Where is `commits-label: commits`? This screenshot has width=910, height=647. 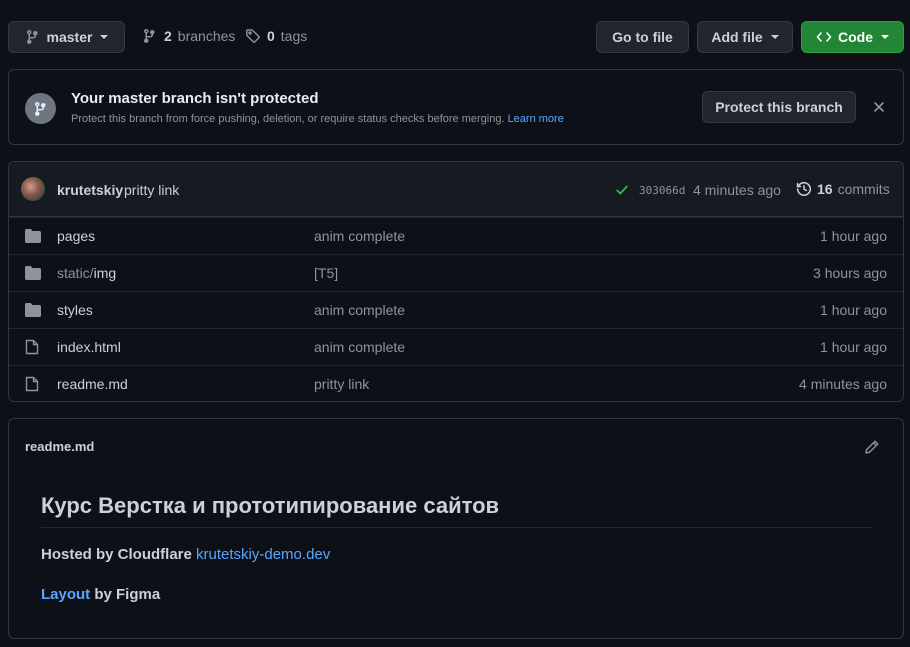
commits-label: commits is located at coordinates (863, 189).